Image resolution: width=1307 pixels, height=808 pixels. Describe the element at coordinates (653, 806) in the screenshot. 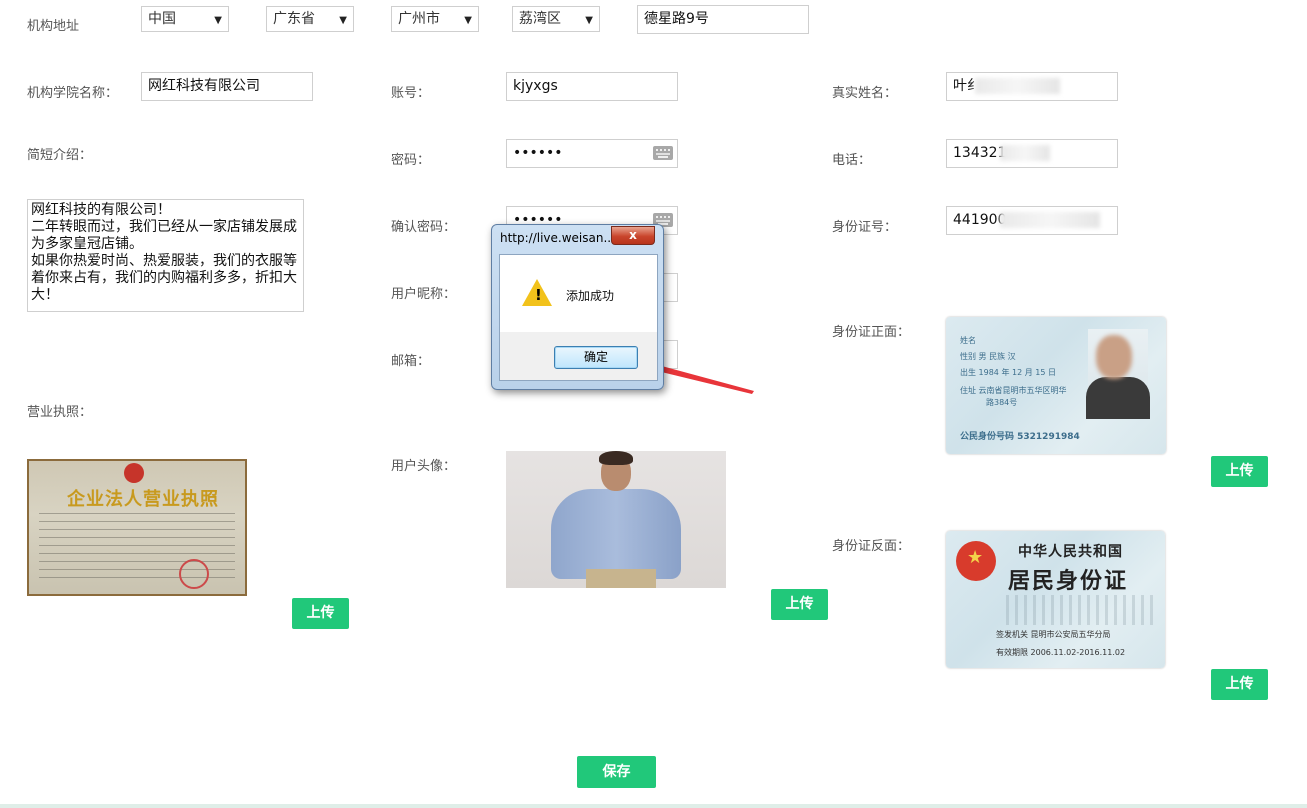

I see `bottom-scrollbar` at that location.